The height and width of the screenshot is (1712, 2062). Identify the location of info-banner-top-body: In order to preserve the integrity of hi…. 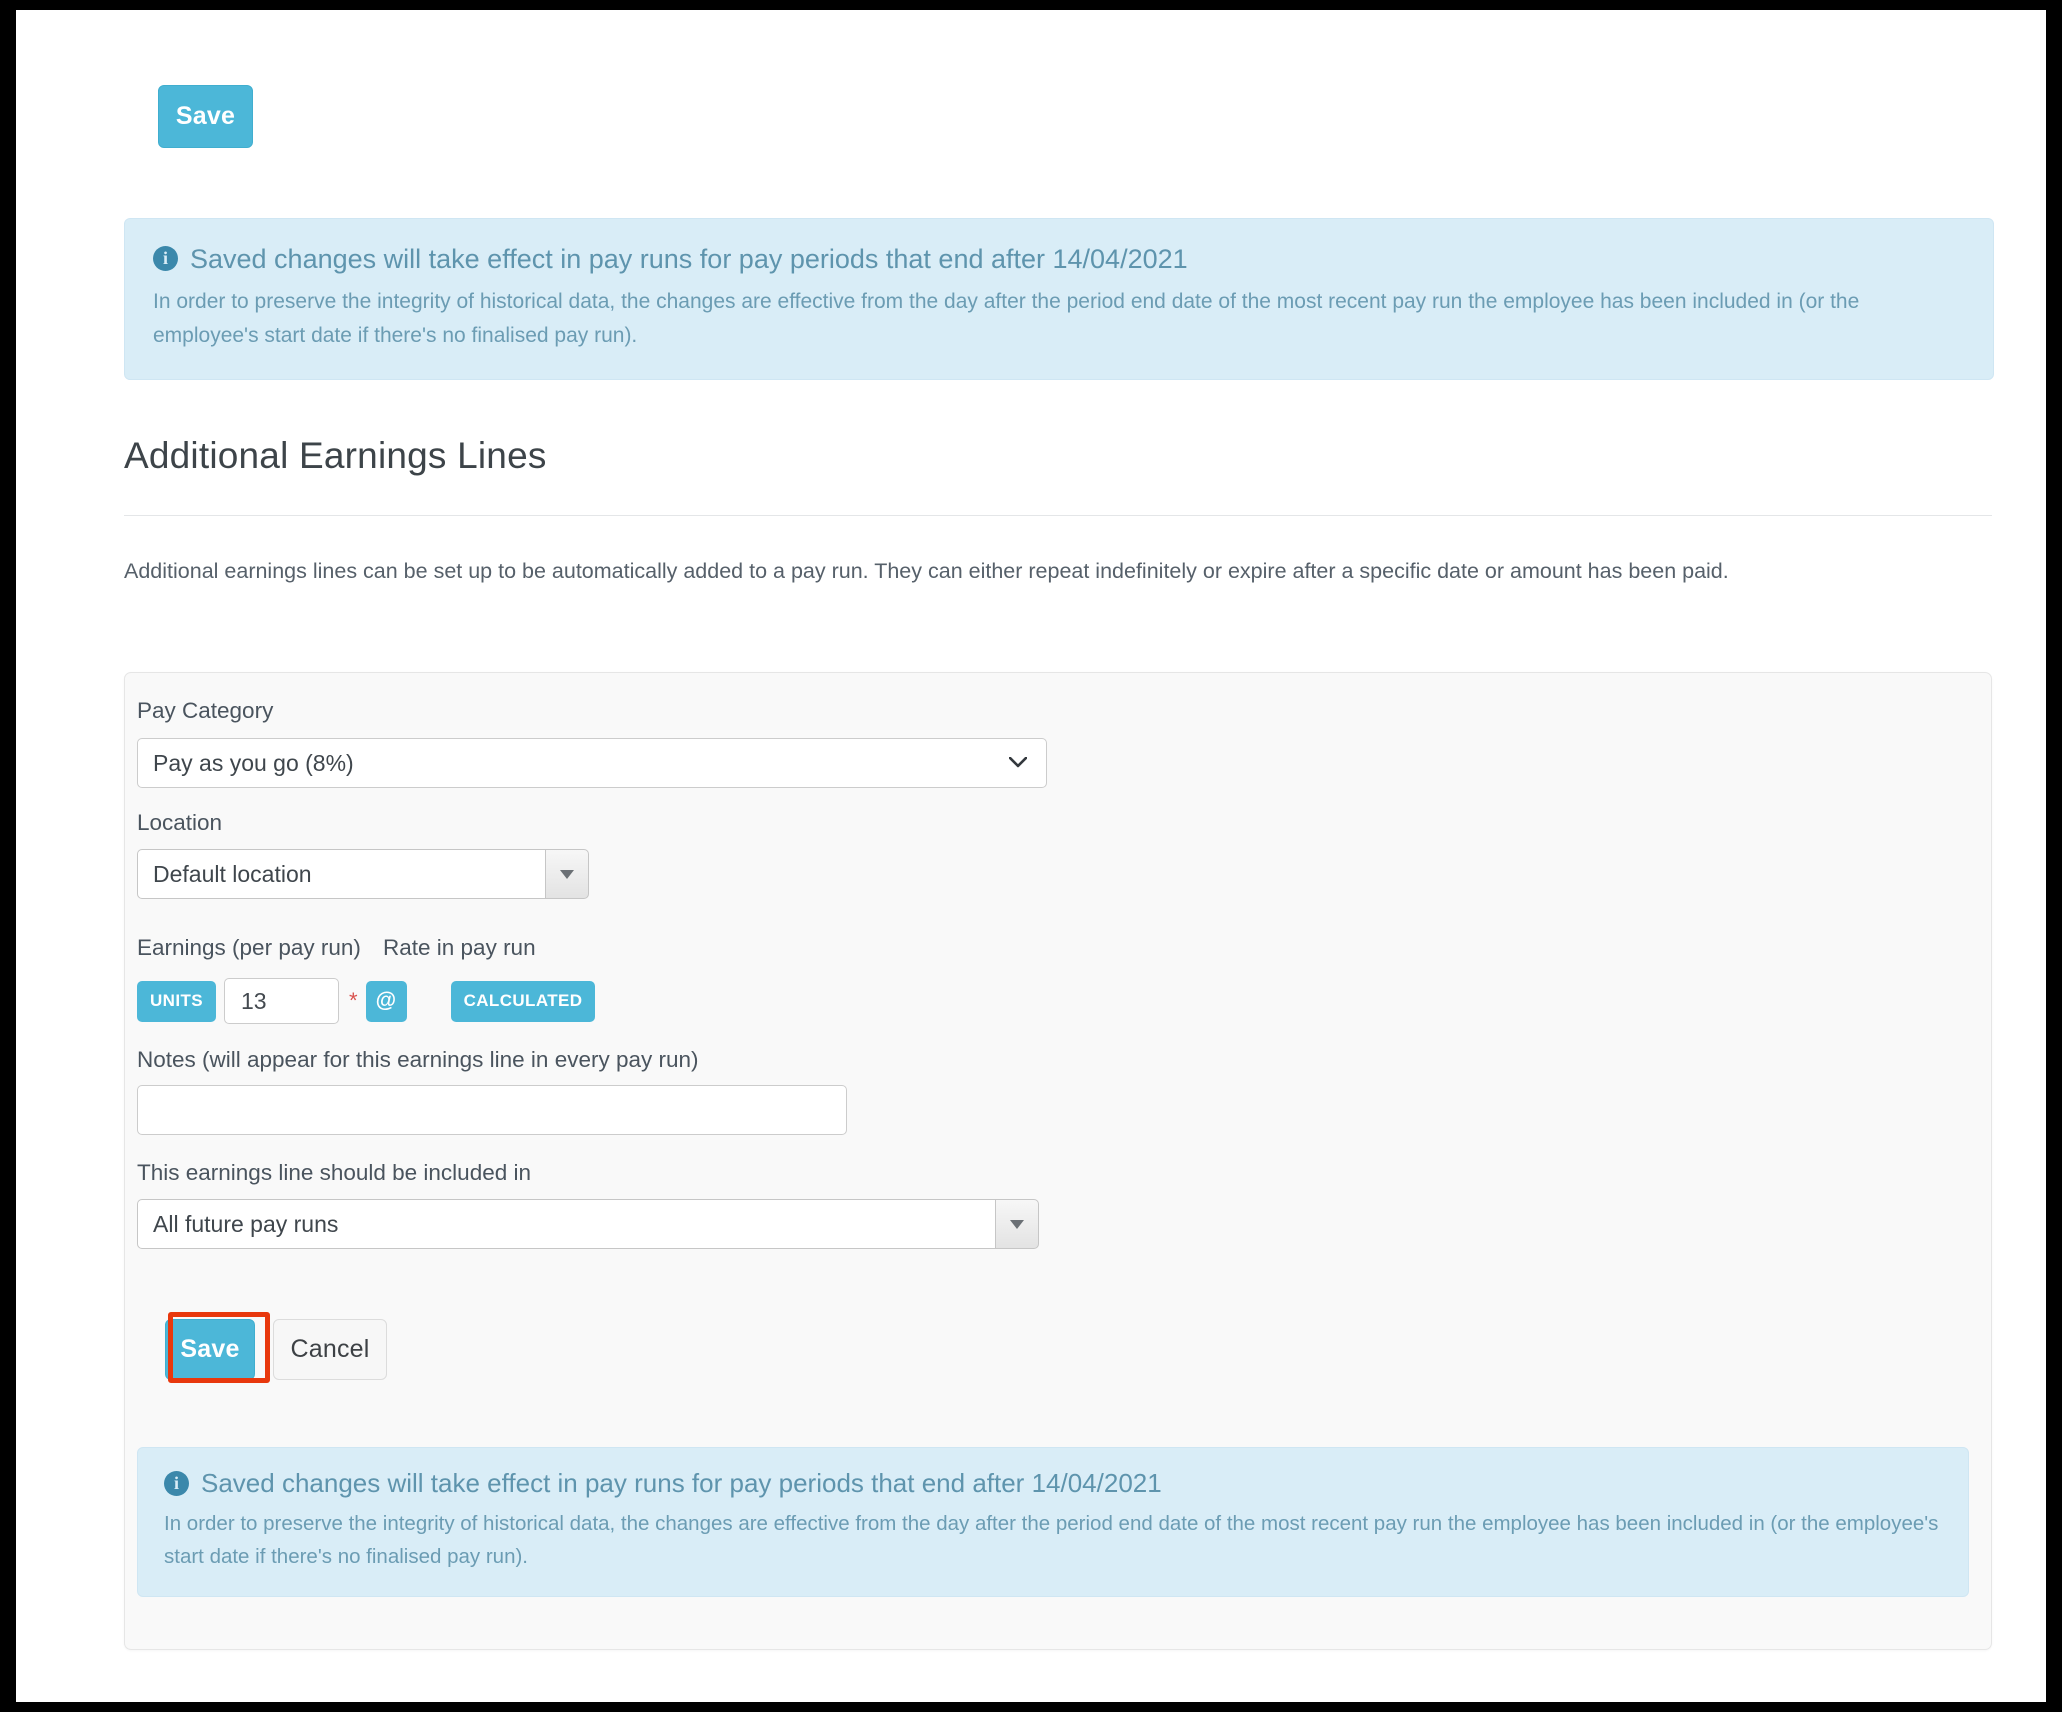
(1006, 319).